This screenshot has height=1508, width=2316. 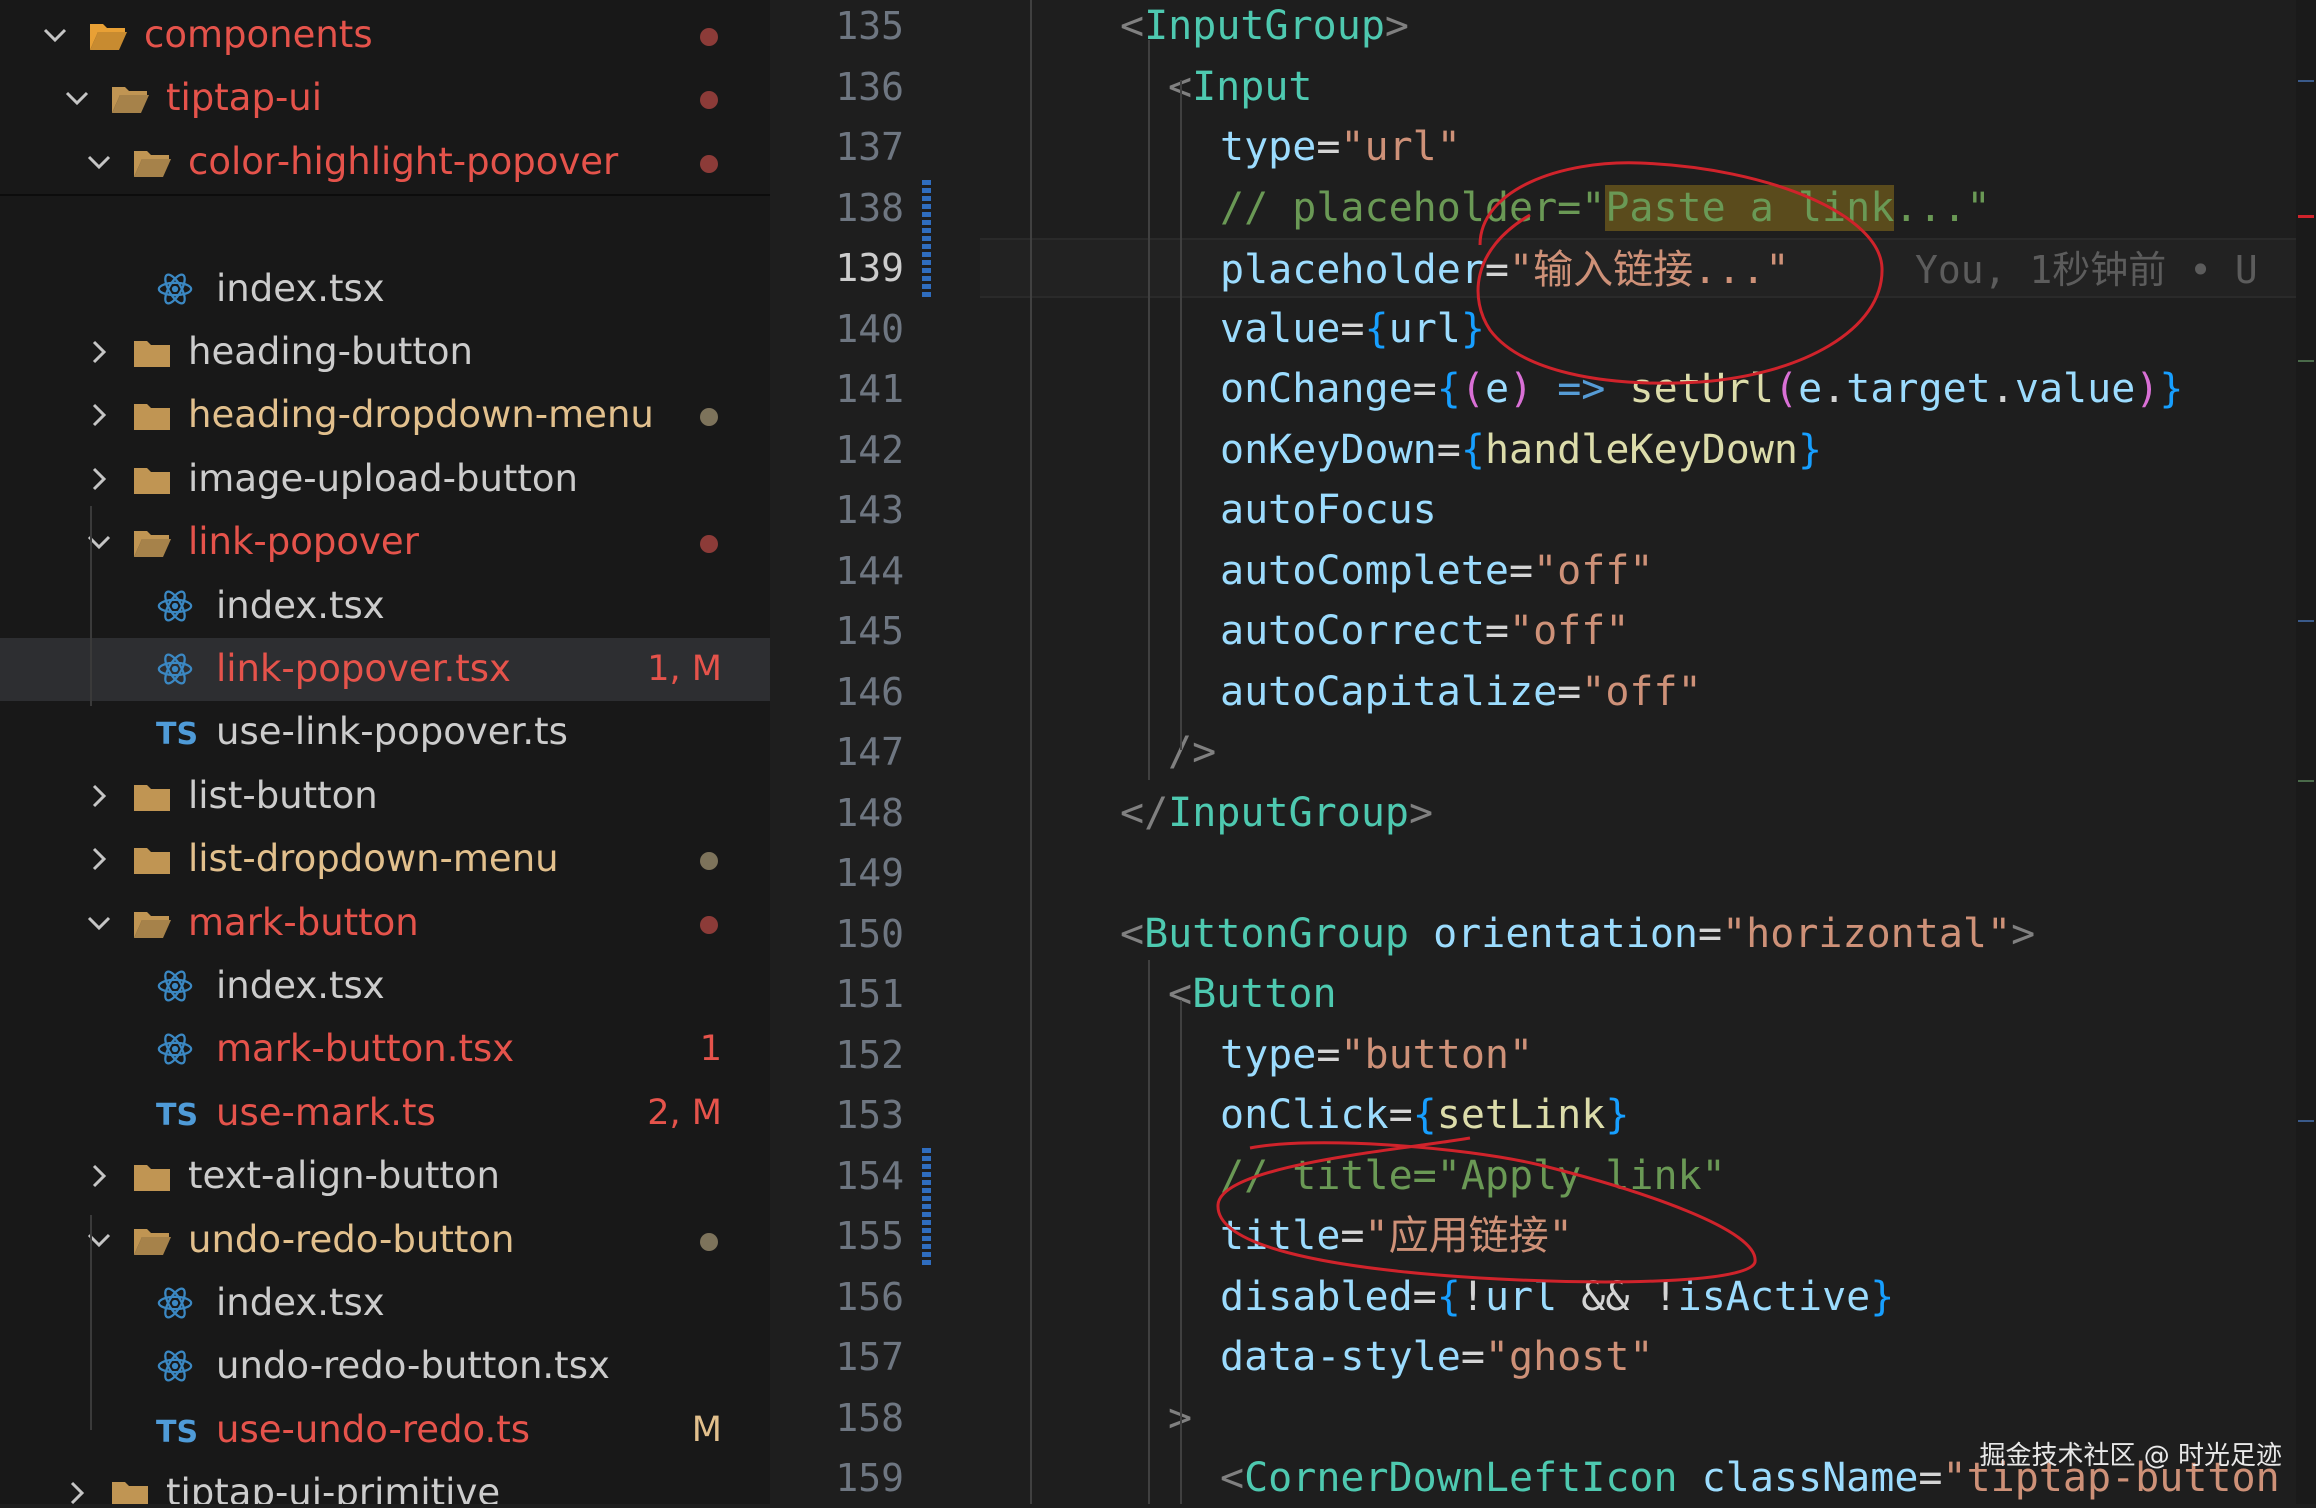 What do you see at coordinates (2086, 270) in the screenshot?
I see `git-blame-annotation: You, 1秒钟前 • U` at bounding box center [2086, 270].